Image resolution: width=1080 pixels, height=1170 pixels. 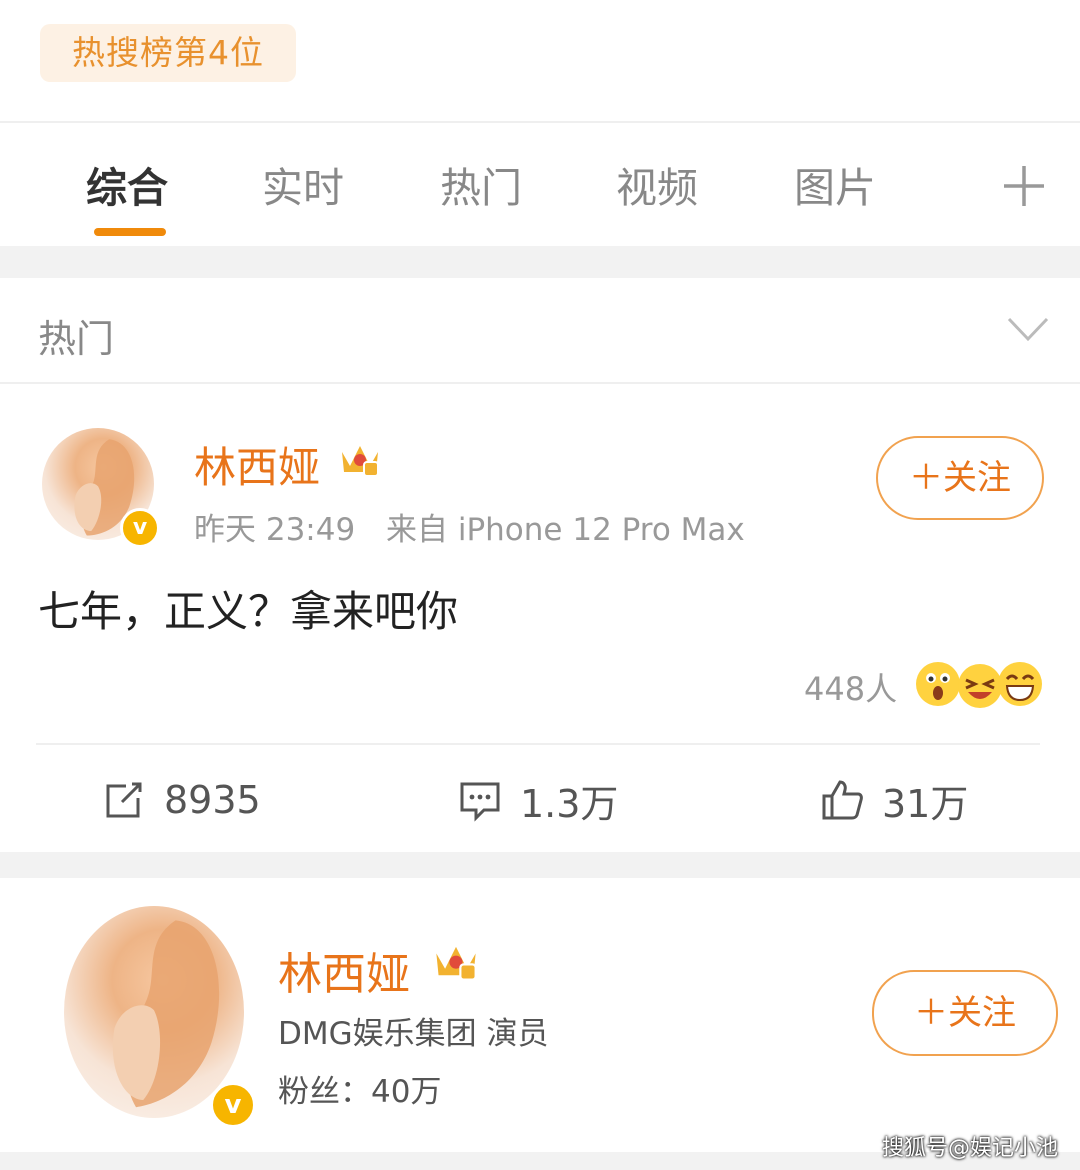 What do you see at coordinates (480, 802) in the screenshot?
I see `comment-icon` at bounding box center [480, 802].